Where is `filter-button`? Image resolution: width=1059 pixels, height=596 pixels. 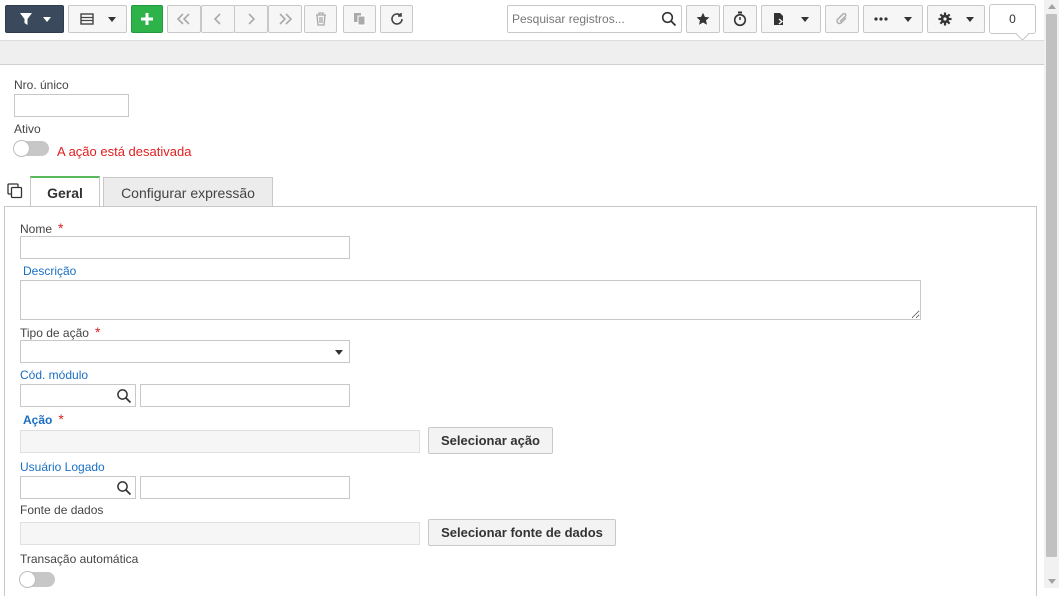 filter-button is located at coordinates (34, 19).